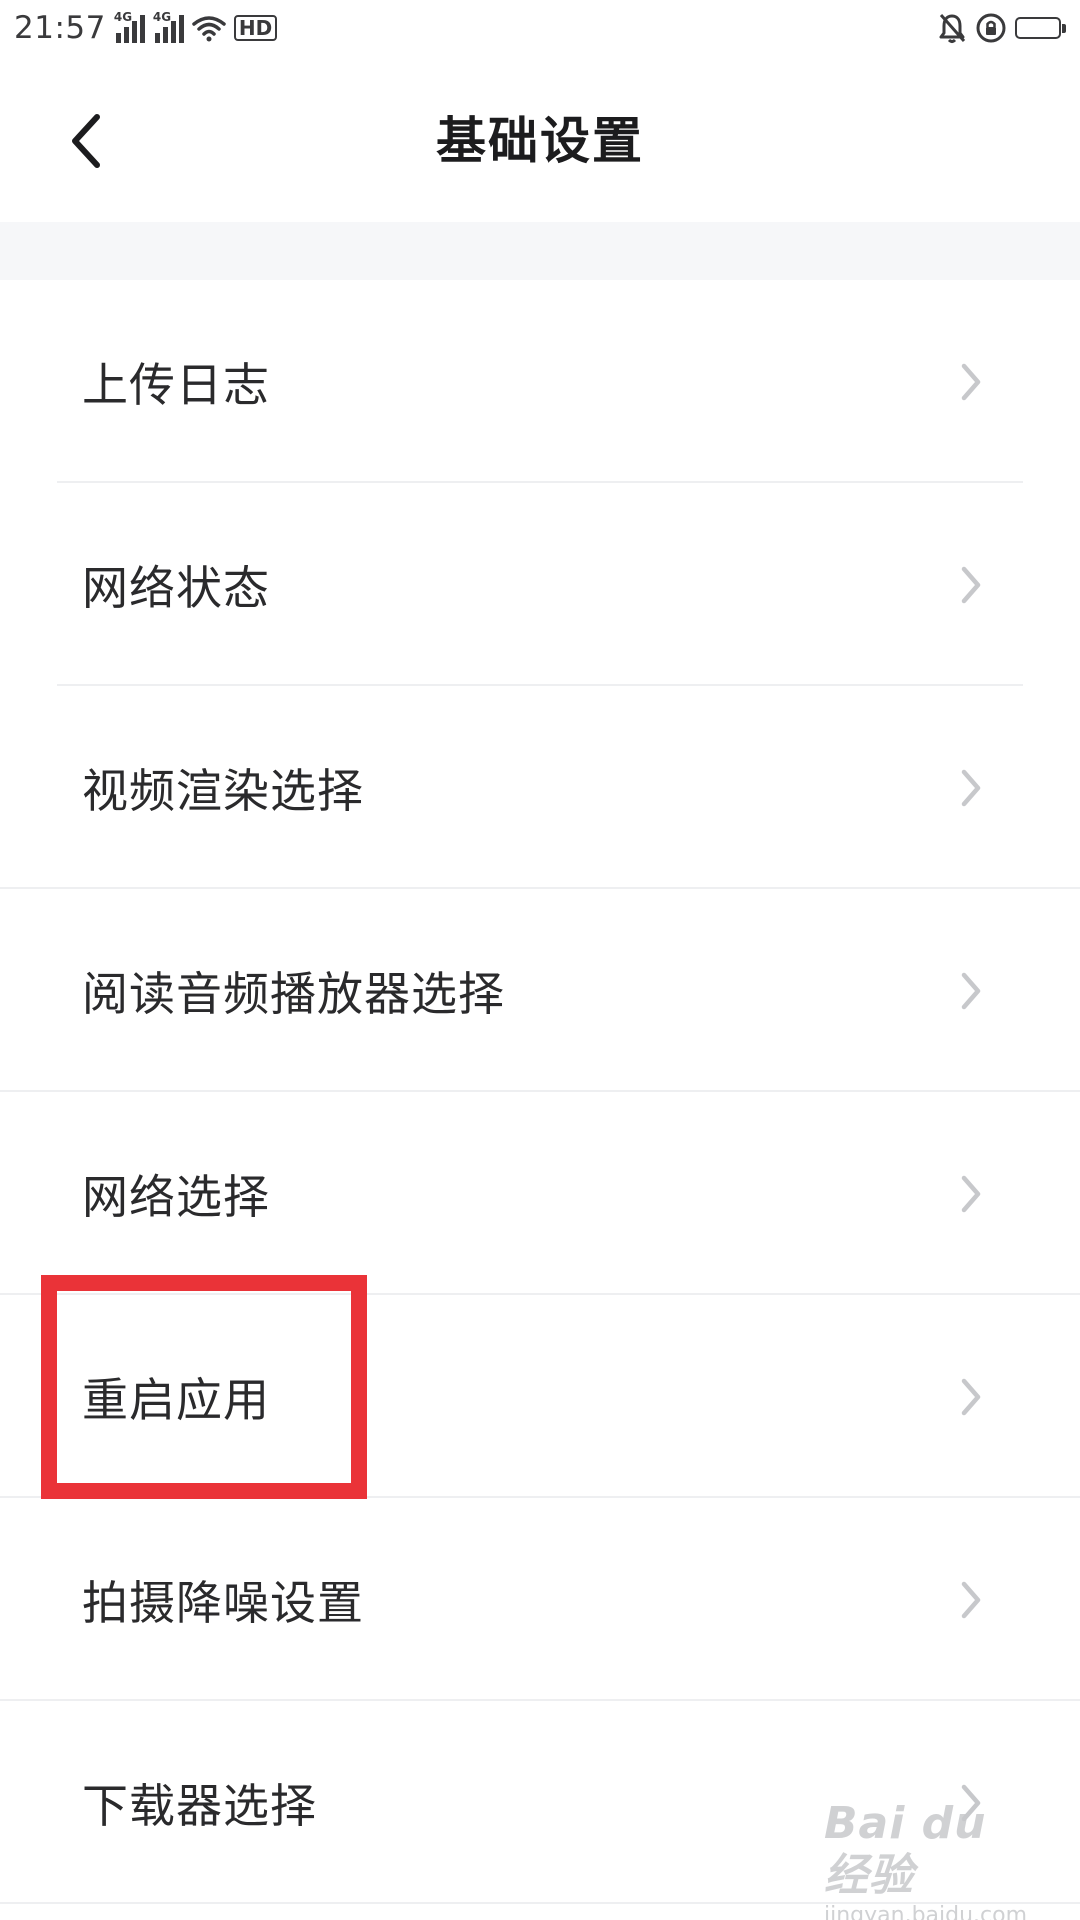 The width and height of the screenshot is (1080, 1920). I want to click on settings-item-downloader: 下载器选择, so click(540, 1802).